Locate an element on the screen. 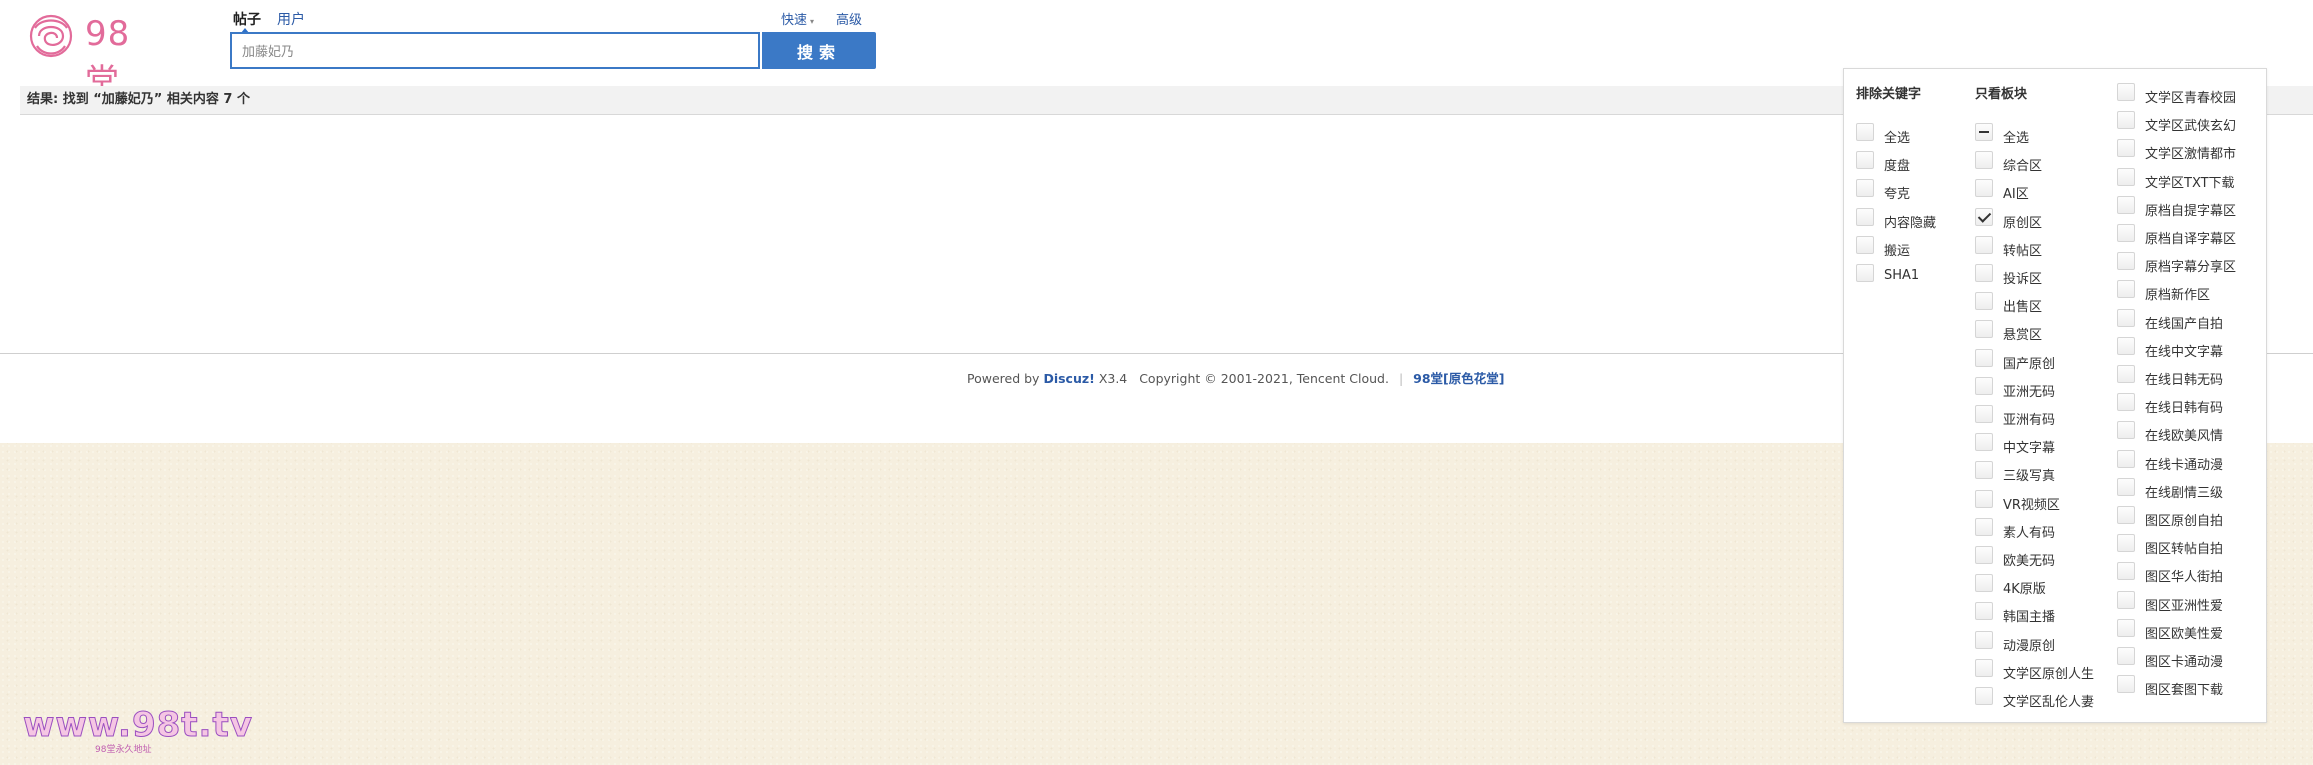  only-forum-option-label: AI区 is located at coordinates (2016, 195).